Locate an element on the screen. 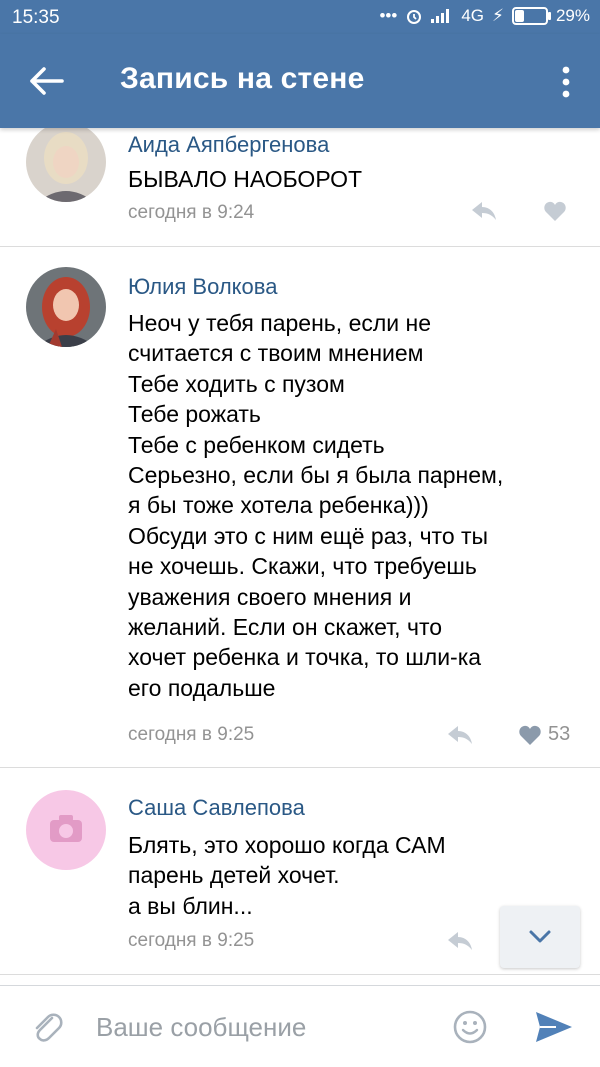  status-time: 15:35 is located at coordinates (36, 17).